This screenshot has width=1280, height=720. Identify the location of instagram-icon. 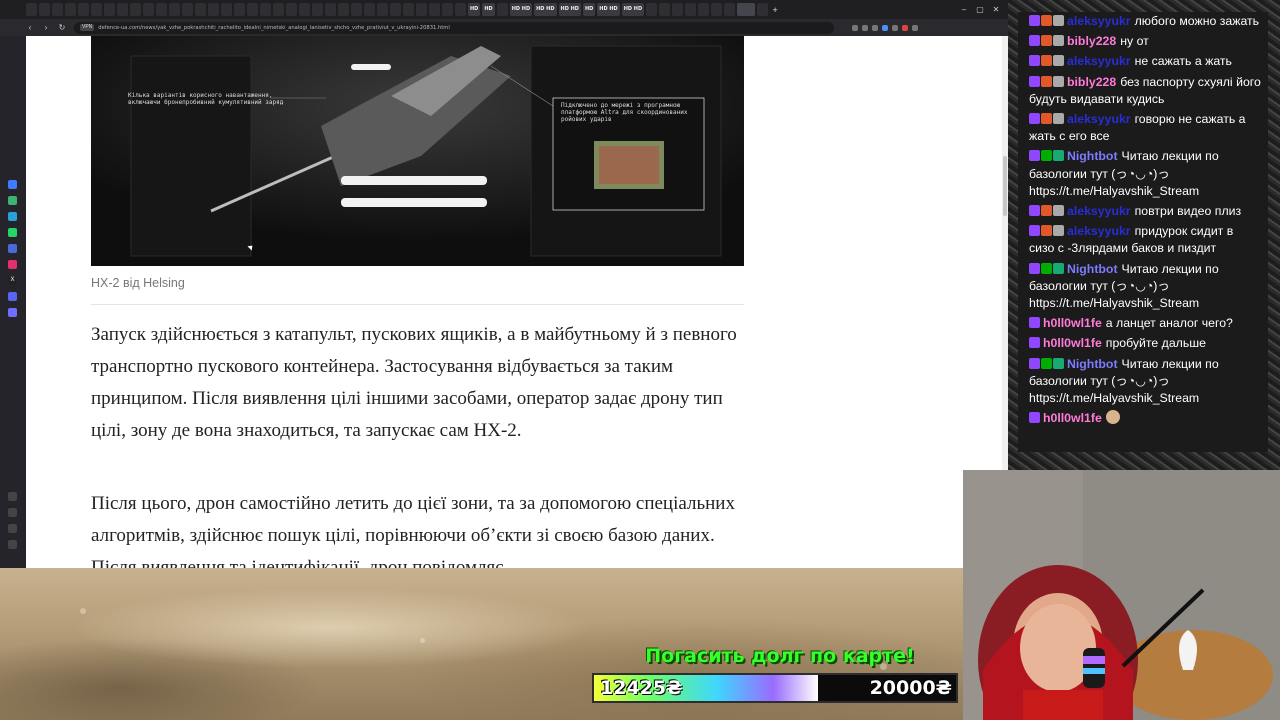
(12, 264).